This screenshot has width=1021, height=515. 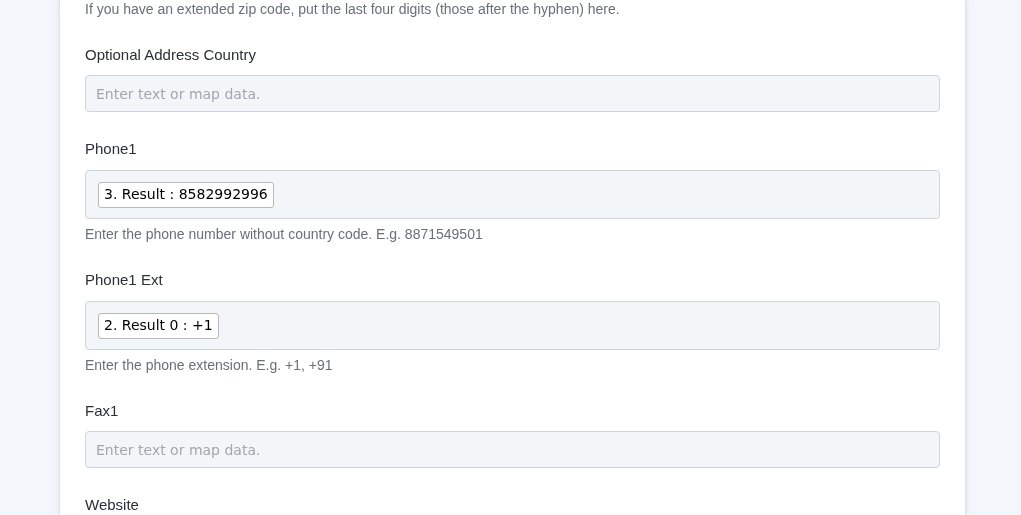 I want to click on hint-text: If you have an extended zip code, put the last four digits (those after the hyphen) here., so click(x=353, y=9).